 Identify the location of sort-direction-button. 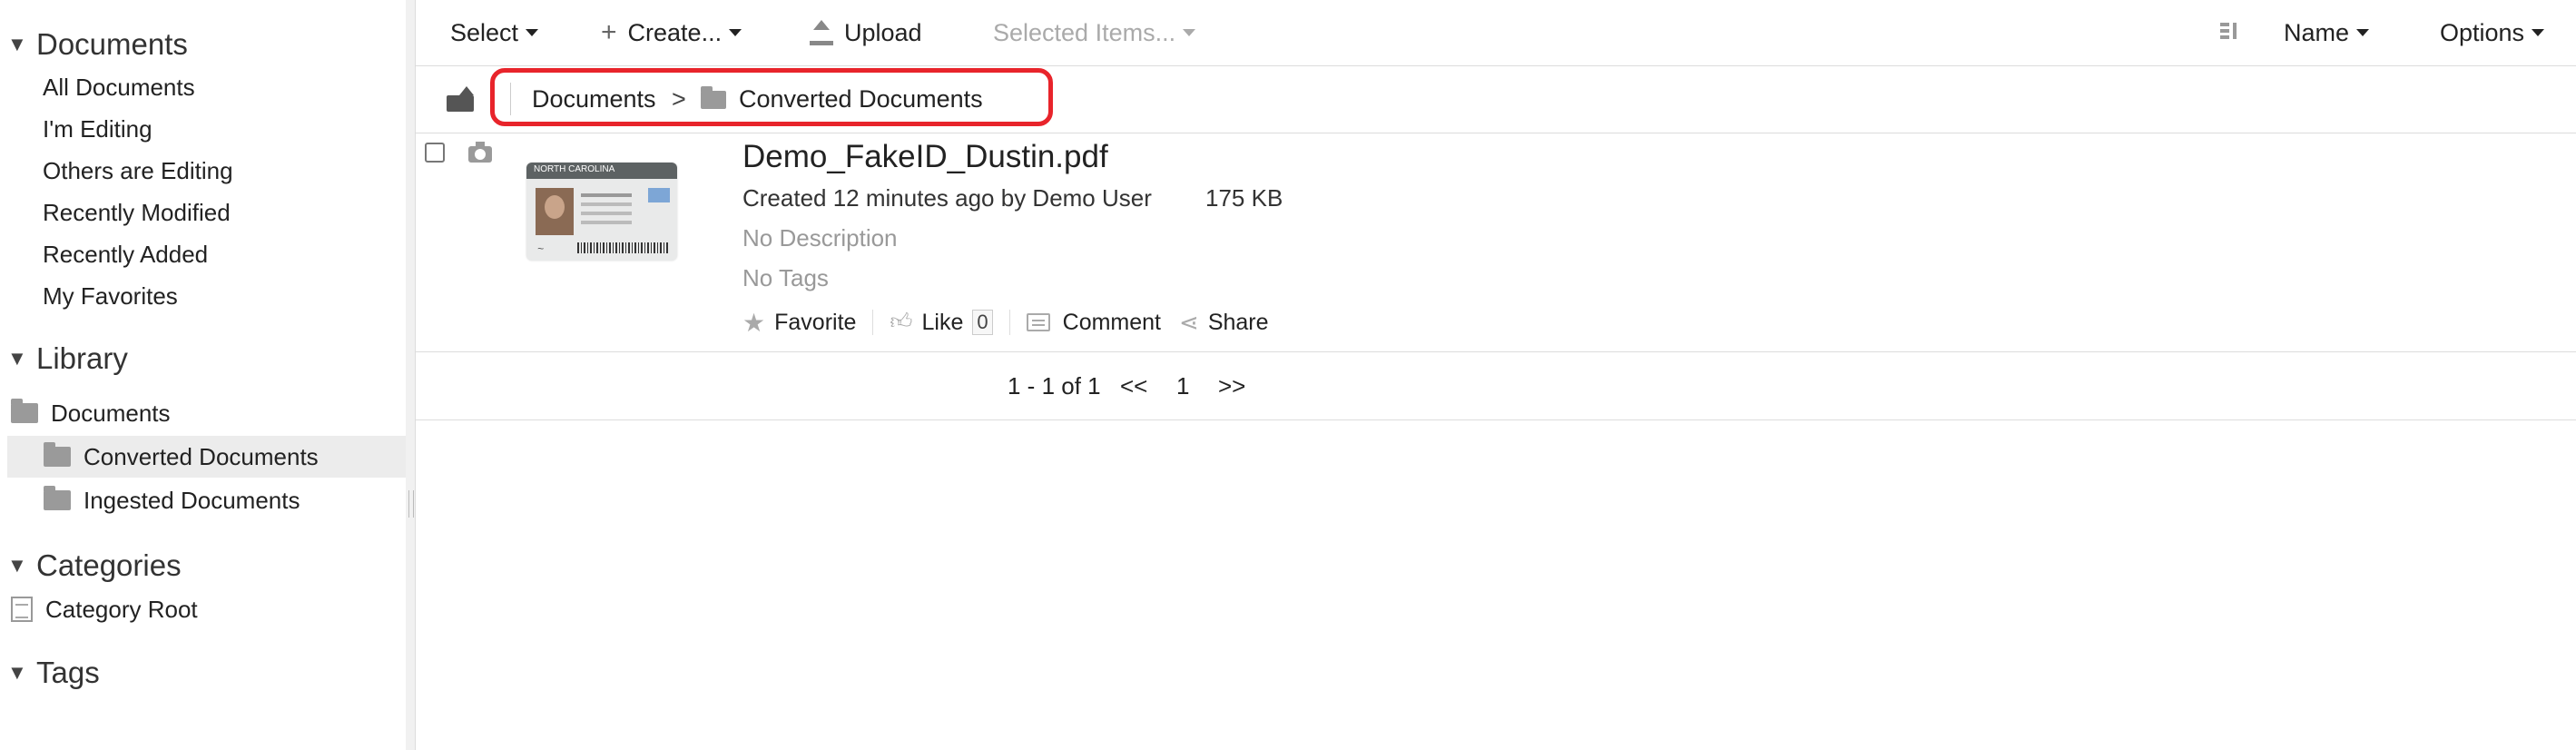
(2231, 32).